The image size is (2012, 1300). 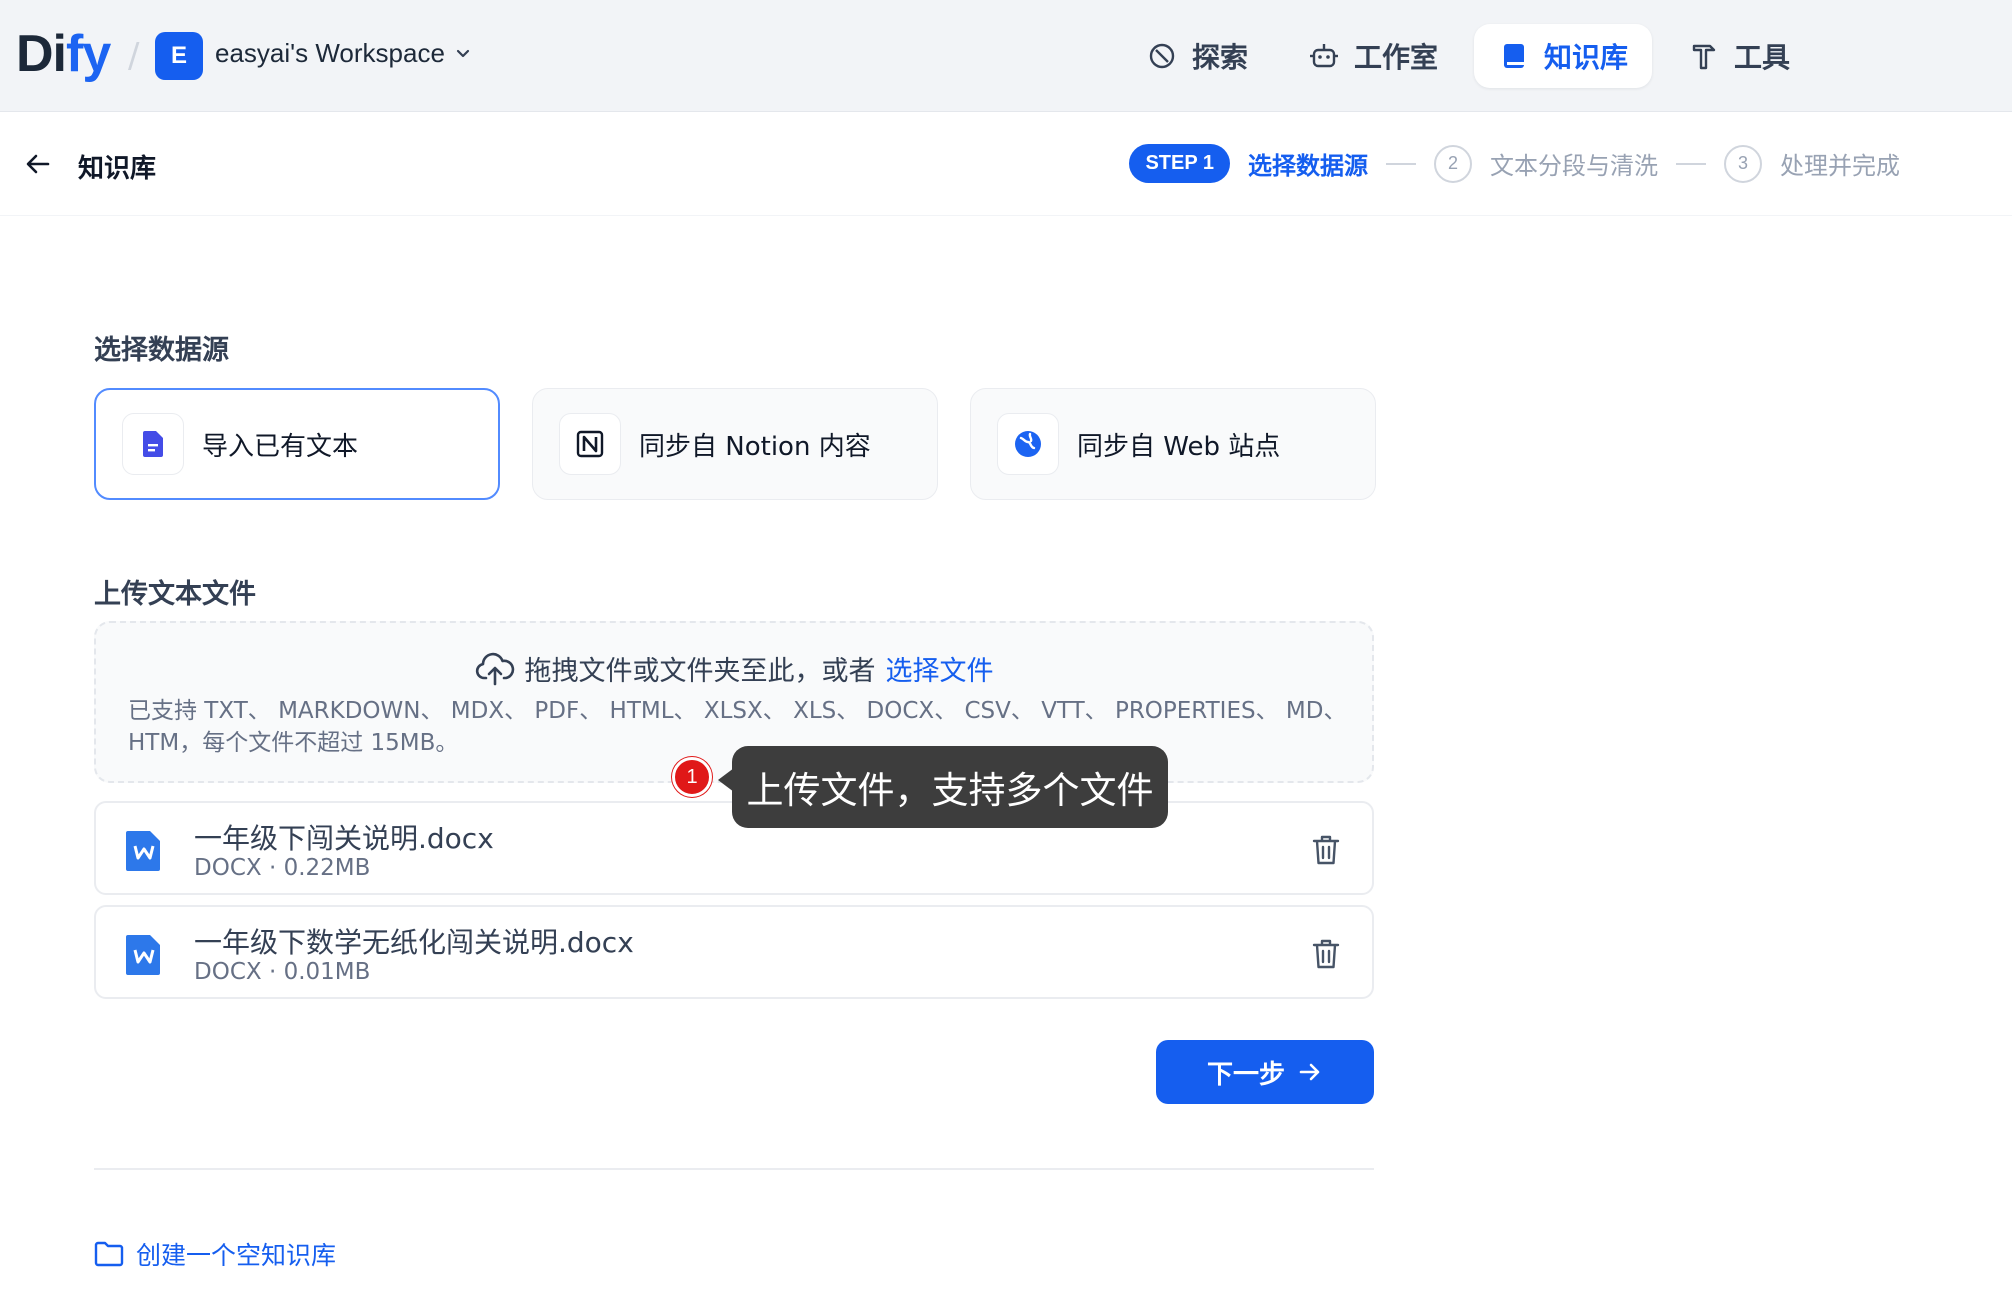 I want to click on folder-icon, so click(x=109, y=1254).